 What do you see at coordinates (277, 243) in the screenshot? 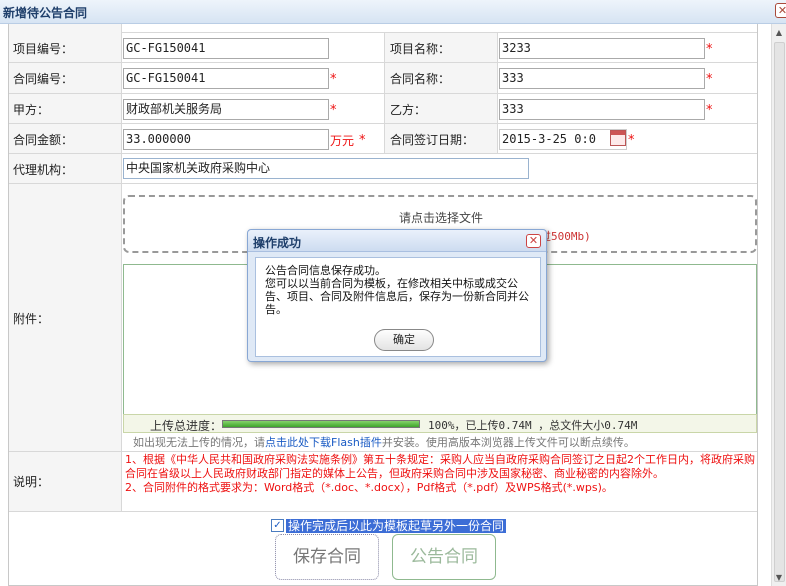
I see `dialog-title: 操作成功` at bounding box center [277, 243].